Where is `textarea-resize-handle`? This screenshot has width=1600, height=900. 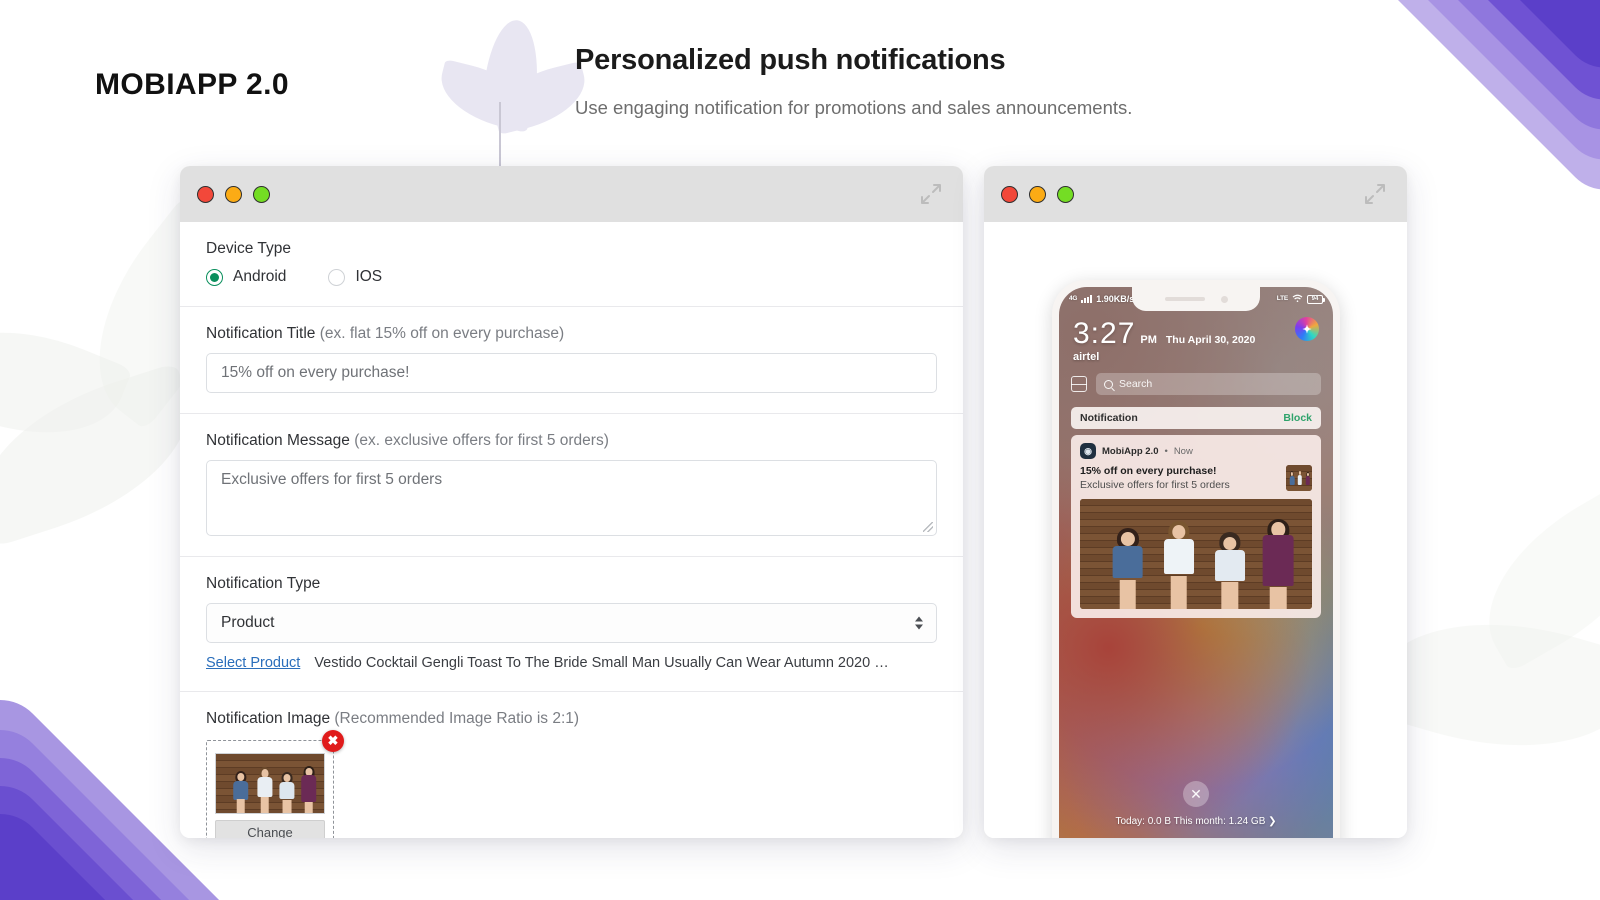
textarea-resize-handle is located at coordinates (928, 527).